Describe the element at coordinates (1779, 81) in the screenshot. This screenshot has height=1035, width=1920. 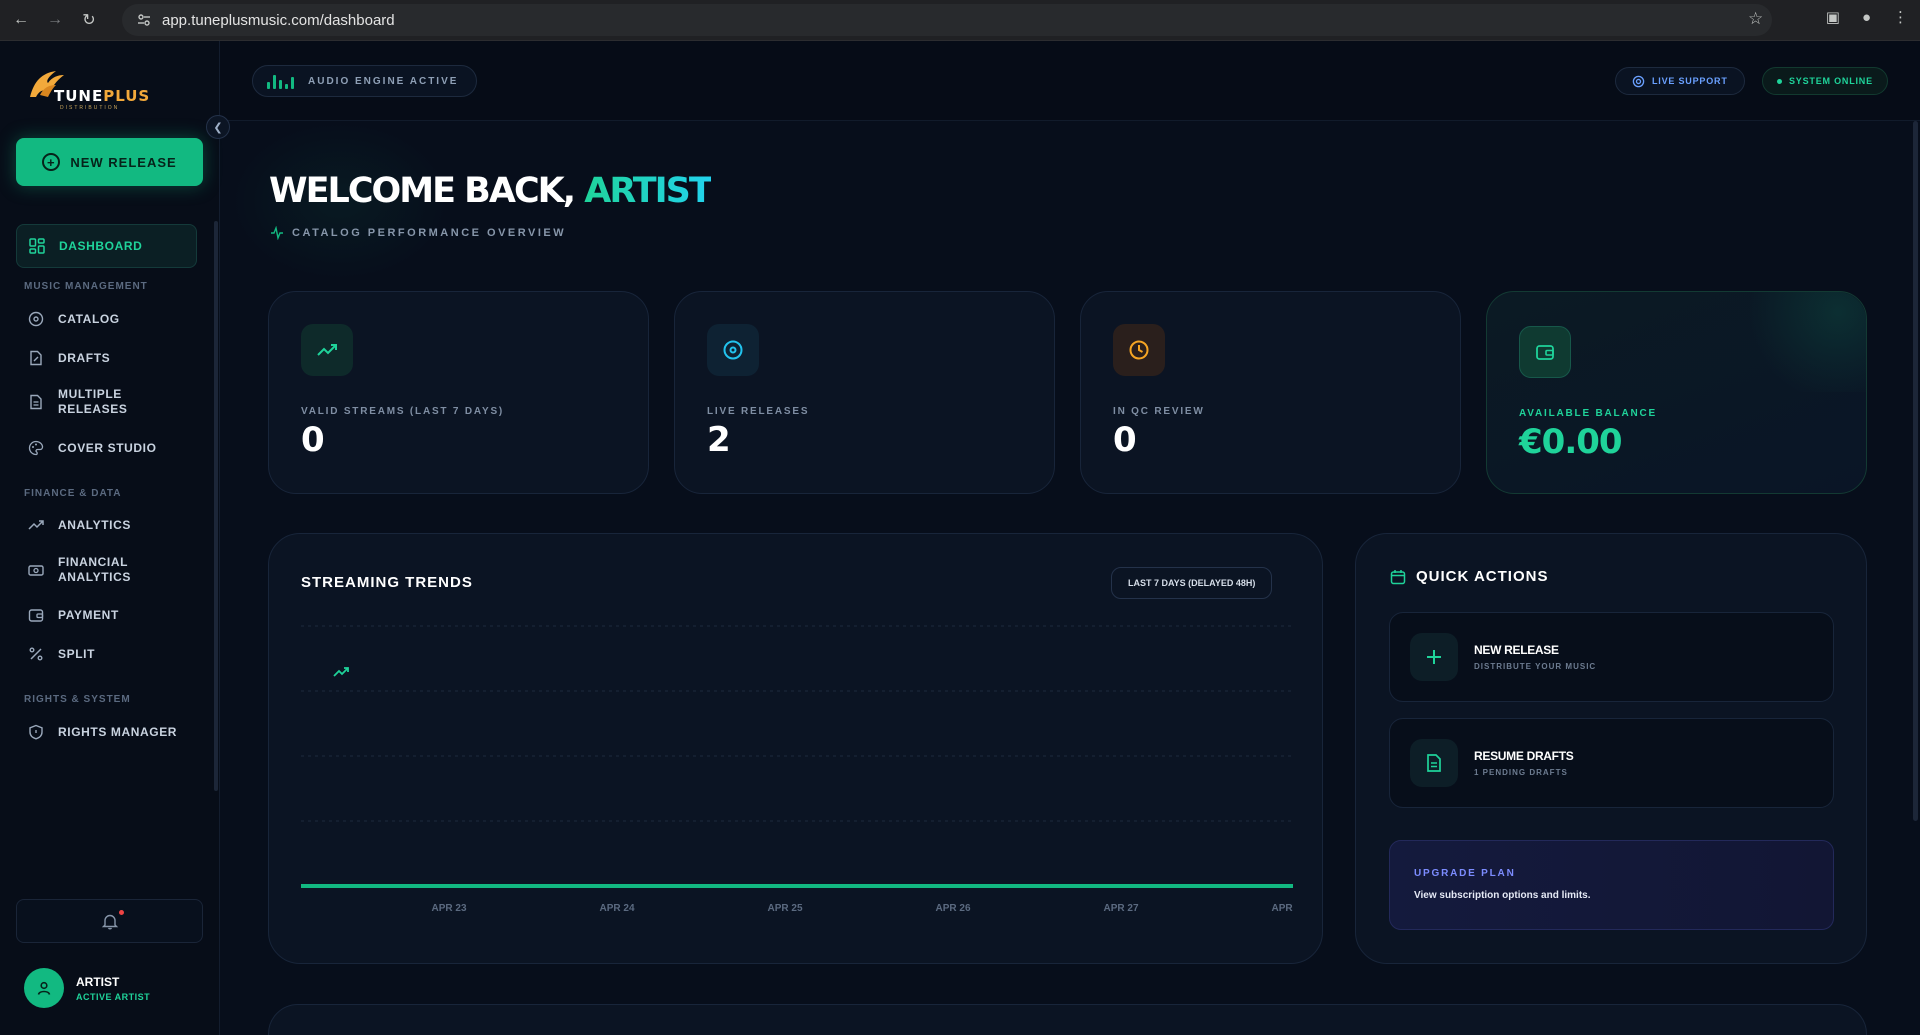
I see `status-dot-icon` at that location.